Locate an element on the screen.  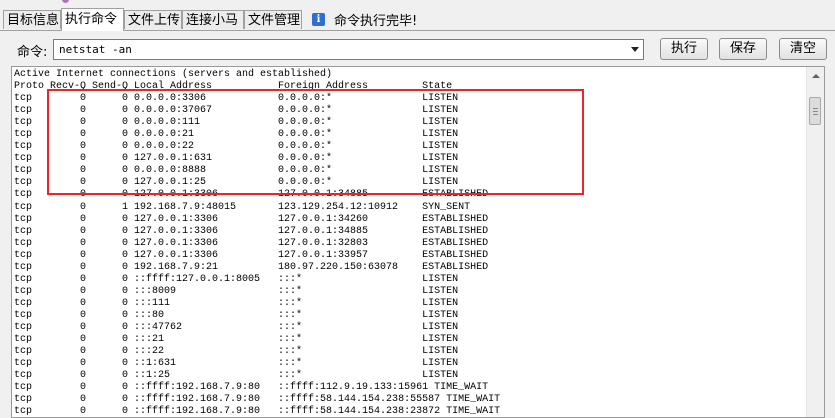
status-text: 命令执行完毕! is located at coordinates (376, 21).